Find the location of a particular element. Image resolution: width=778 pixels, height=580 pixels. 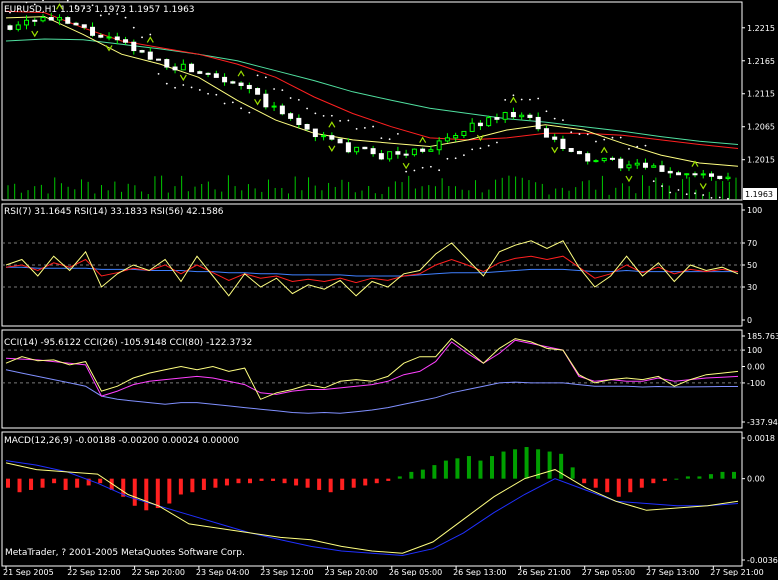

macd-y-tick-label: 0.00 is located at coordinates (756, 479).